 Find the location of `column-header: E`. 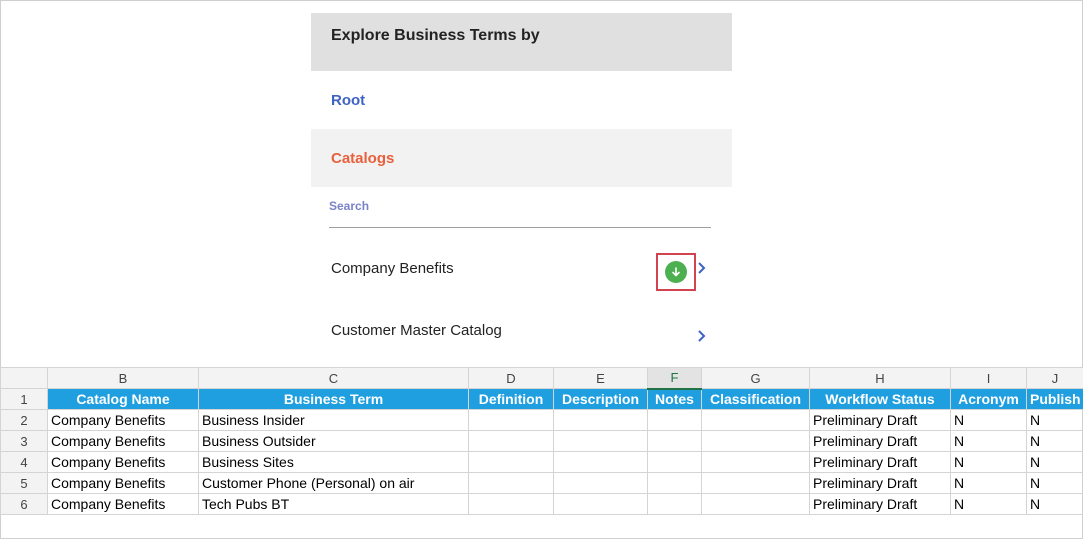

column-header: E is located at coordinates (600, 378).